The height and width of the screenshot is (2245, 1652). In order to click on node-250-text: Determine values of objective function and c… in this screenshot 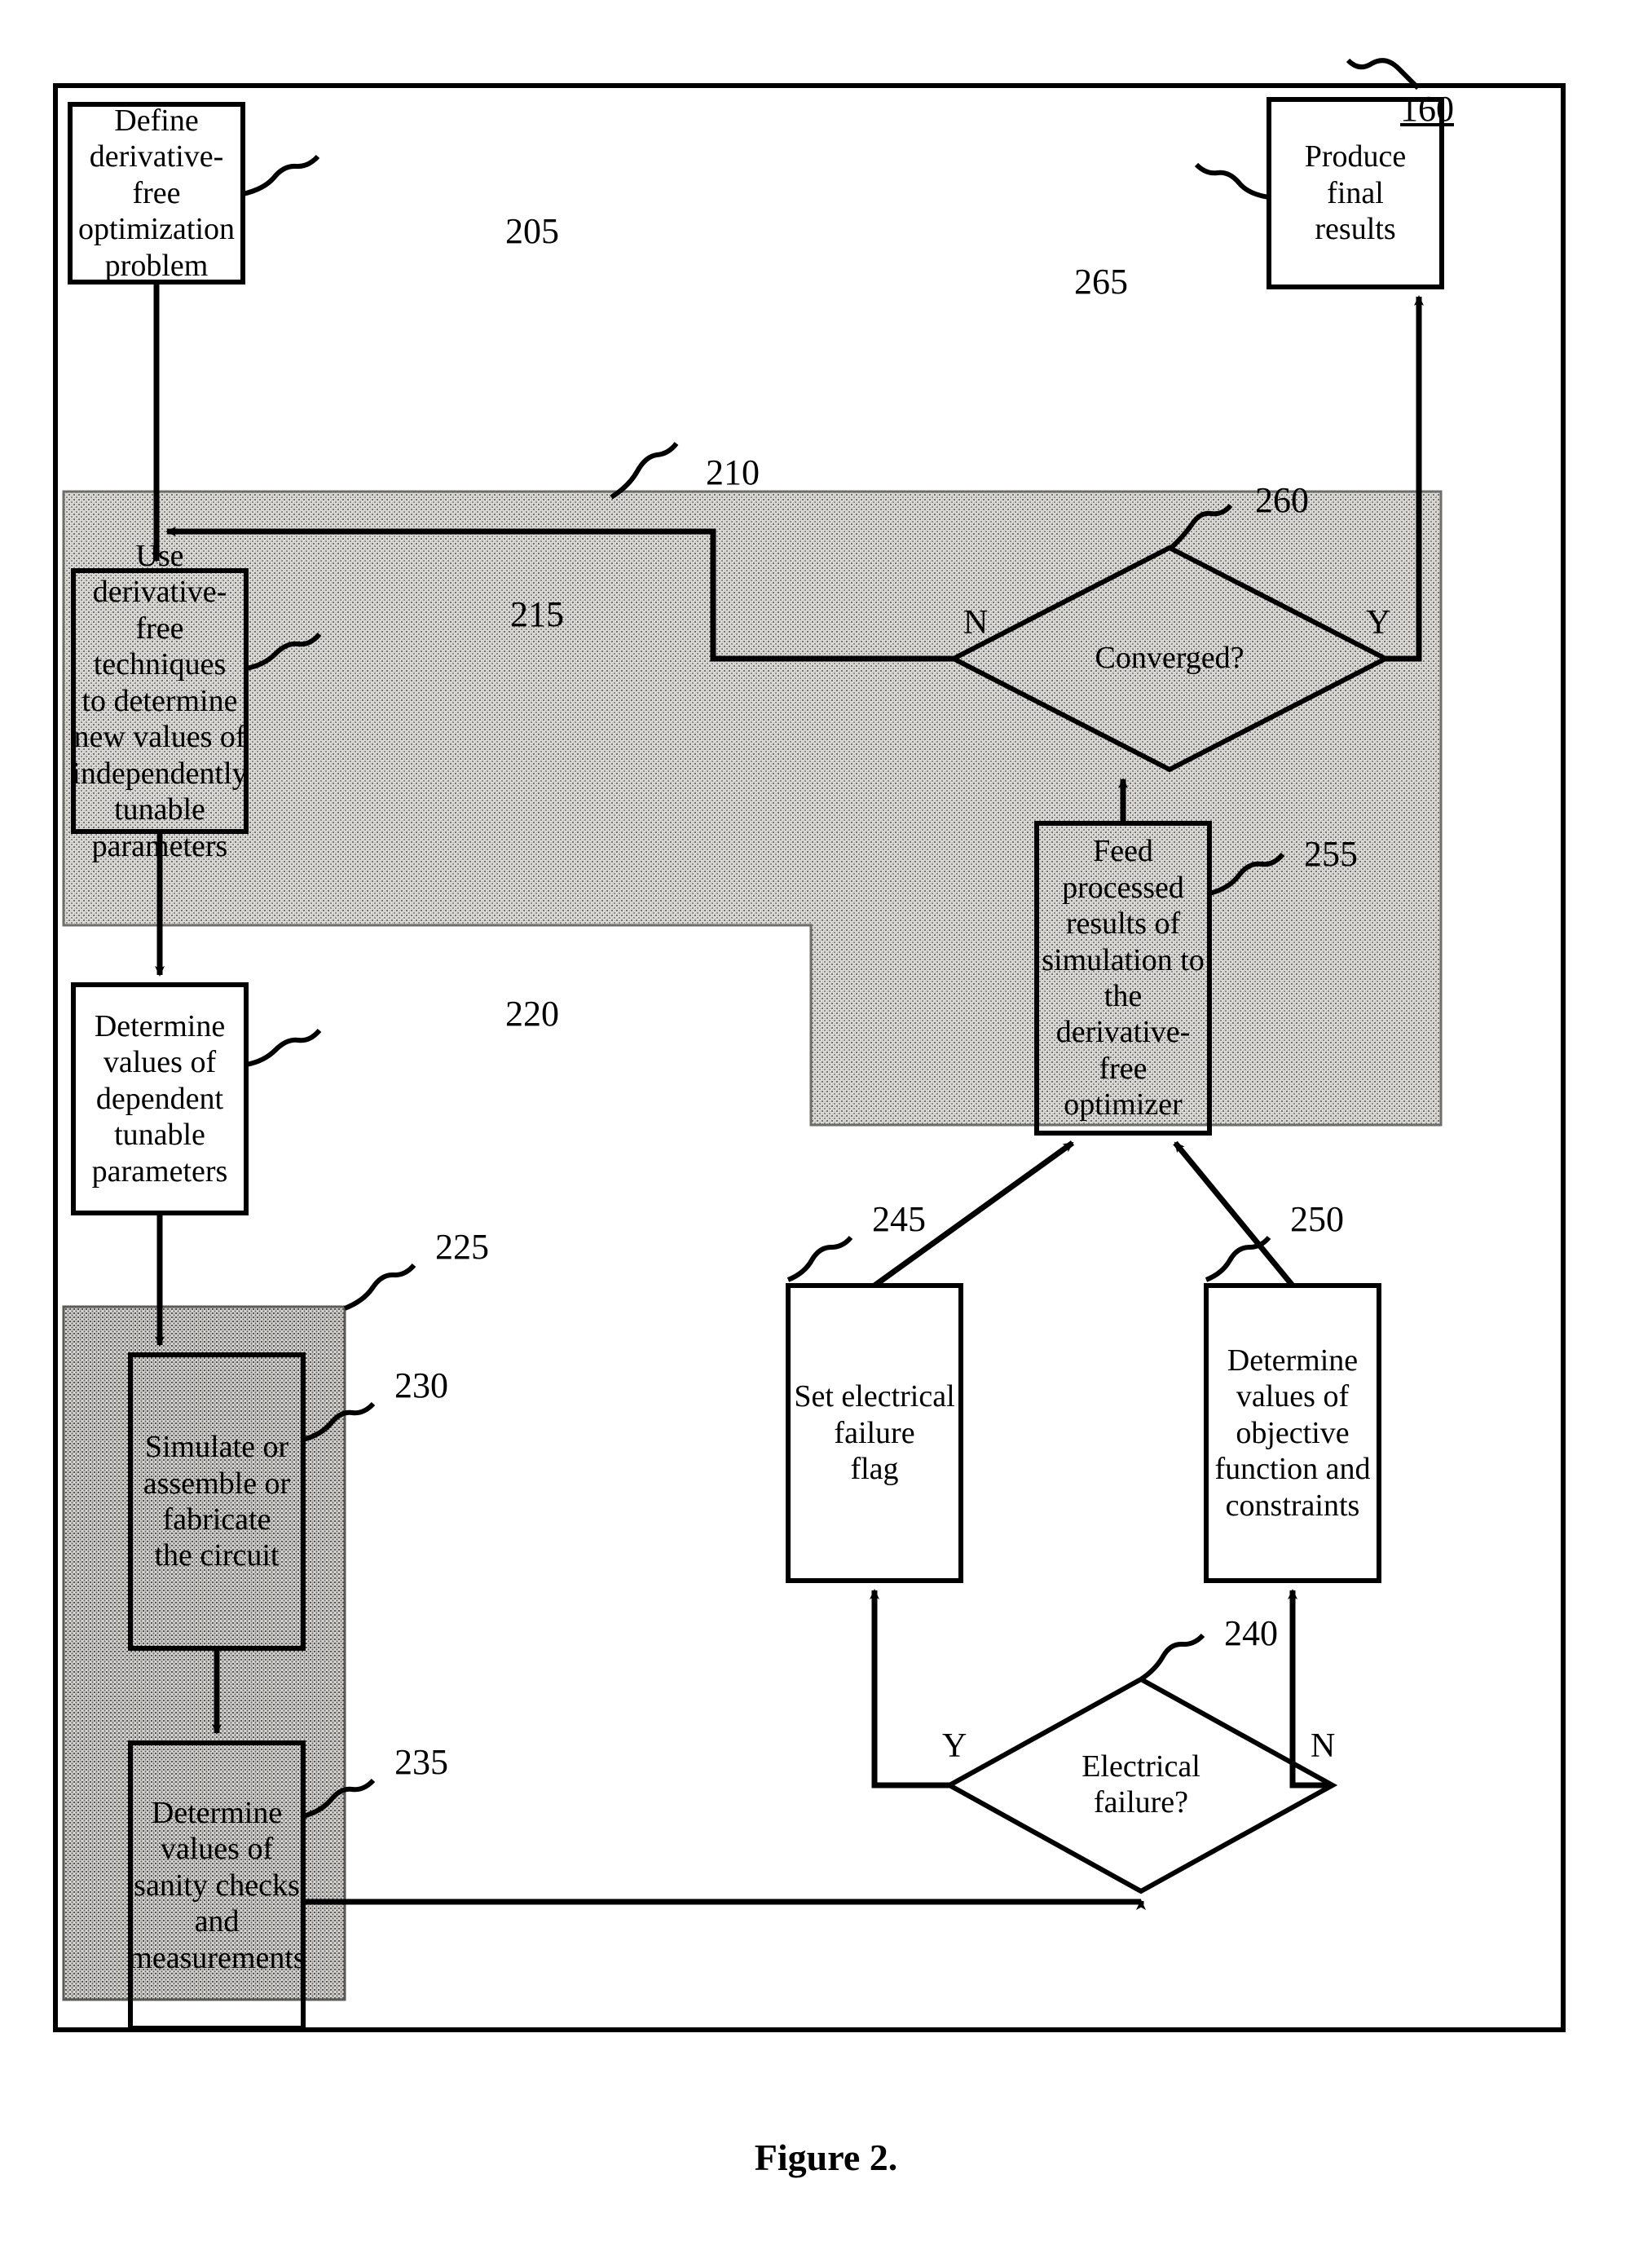, I will do `click(1292, 1433)`.